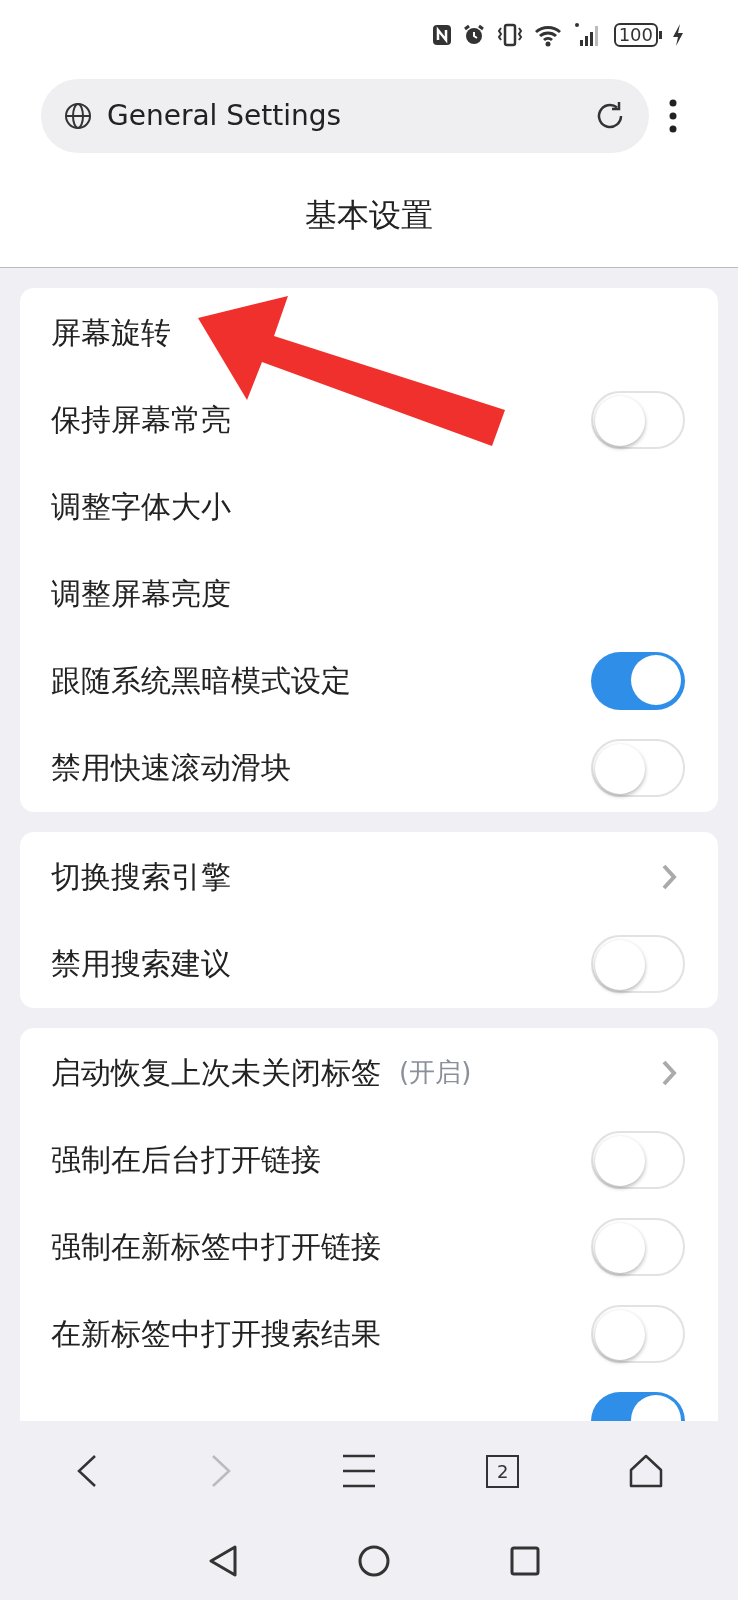 The width and height of the screenshot is (738, 1600). What do you see at coordinates (673, 116) in the screenshot?
I see `more-icon` at bounding box center [673, 116].